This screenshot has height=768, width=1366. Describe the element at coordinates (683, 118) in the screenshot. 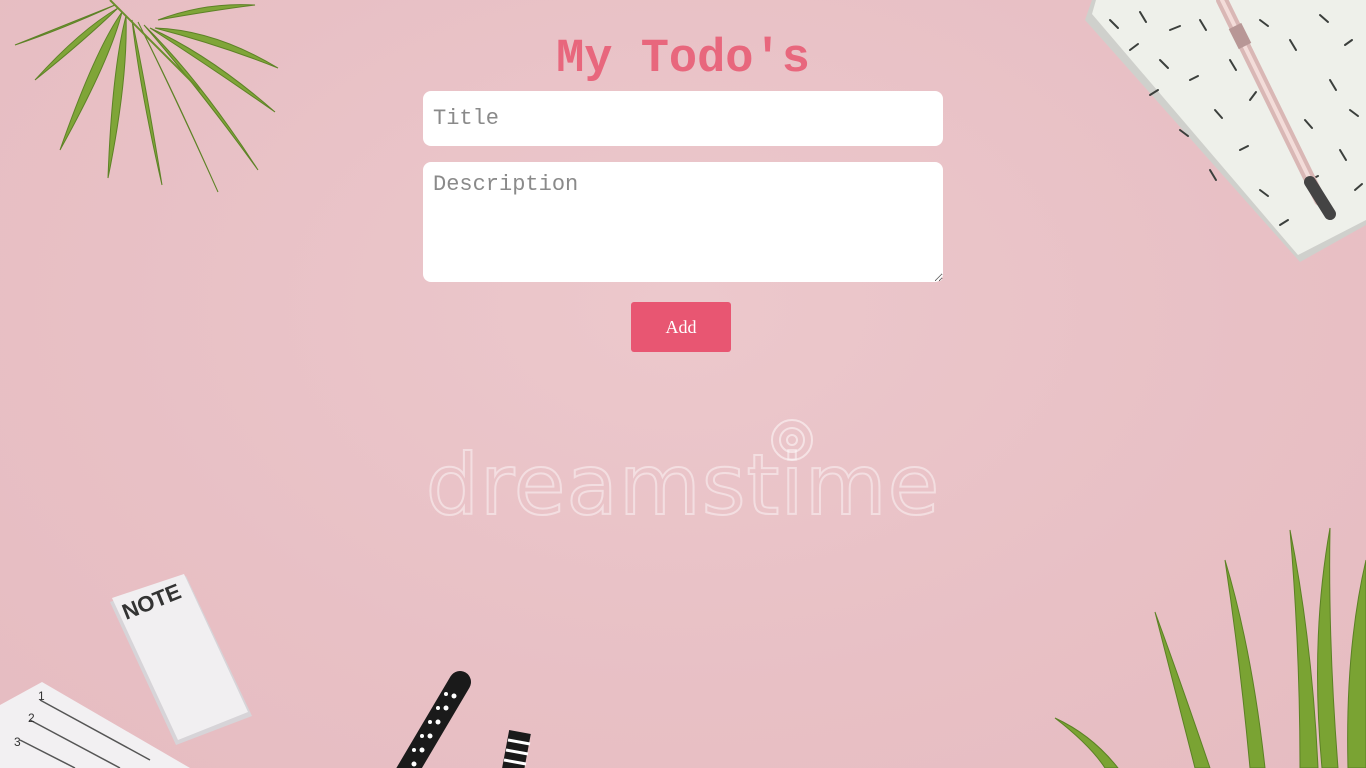

I see `title-input` at that location.